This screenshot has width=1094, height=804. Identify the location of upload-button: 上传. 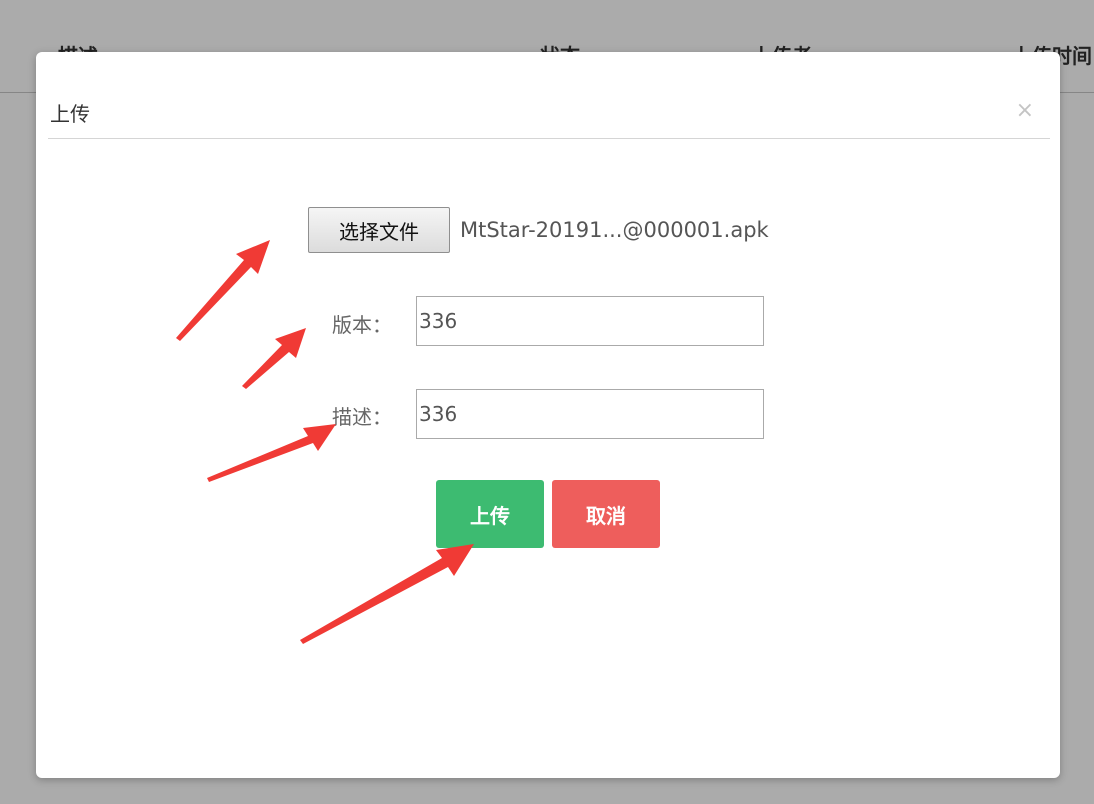
(490, 514).